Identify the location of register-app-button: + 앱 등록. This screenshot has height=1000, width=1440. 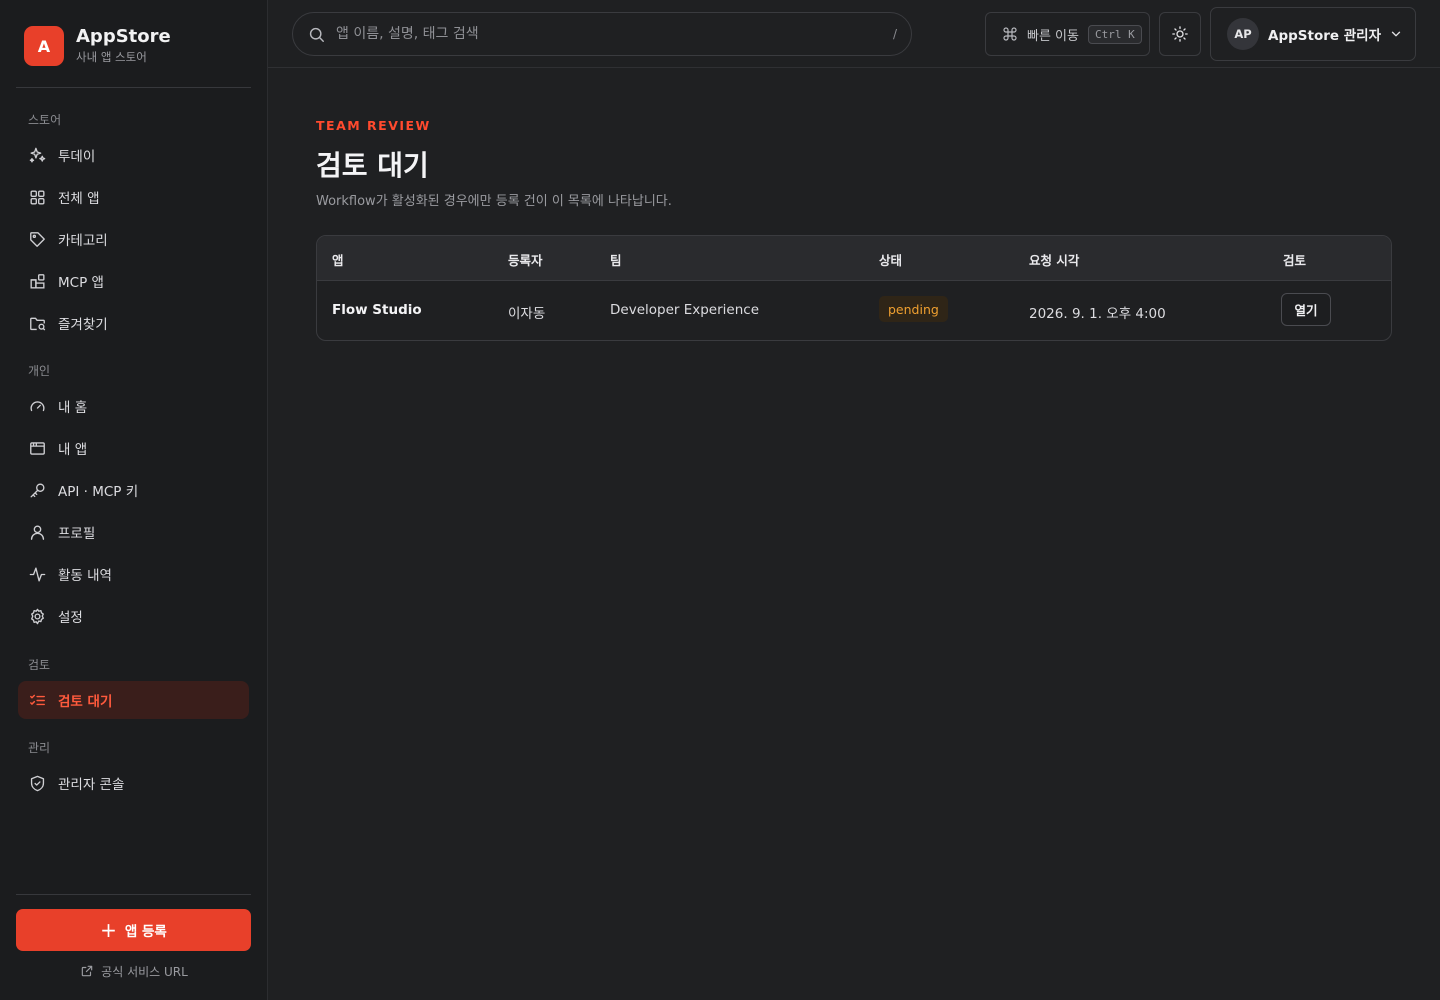
(133, 930).